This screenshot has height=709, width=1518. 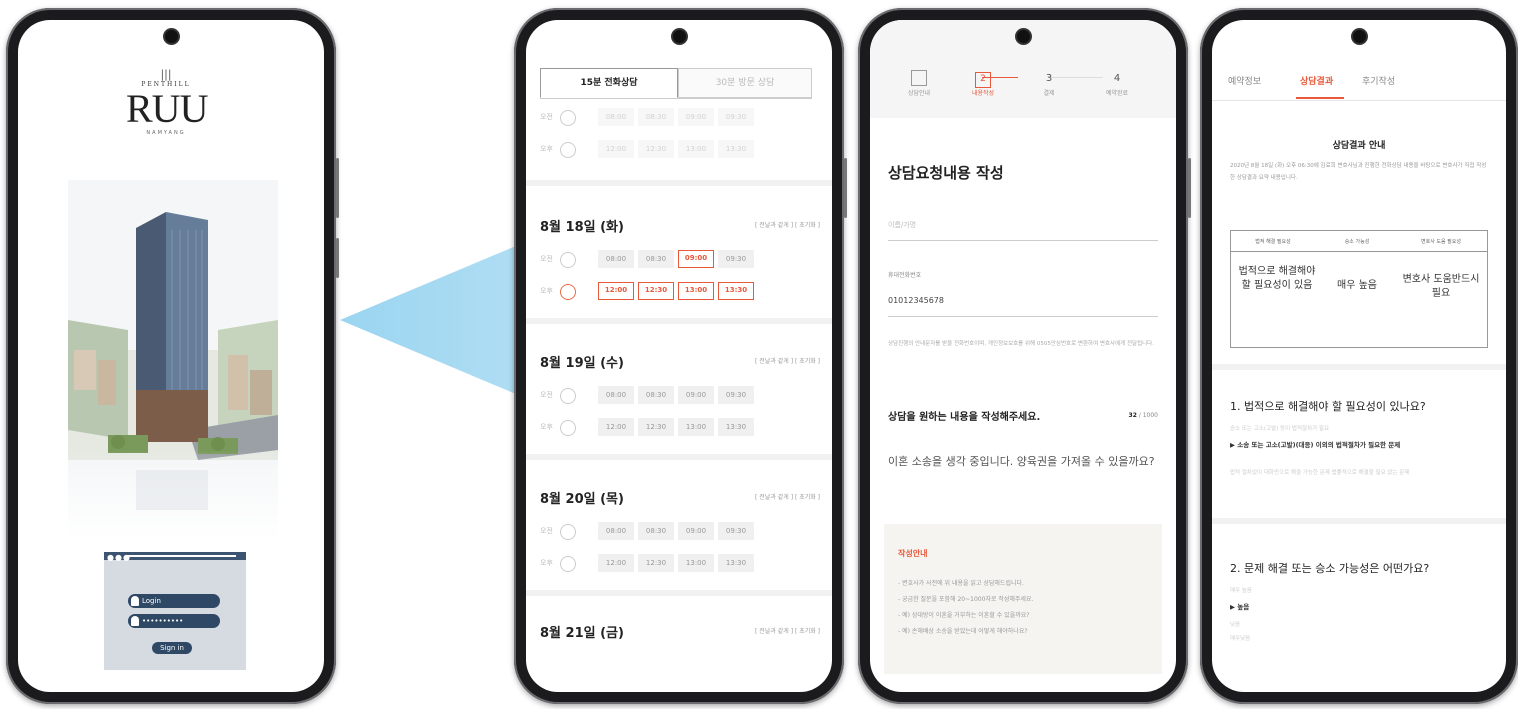 I want to click on step-4: 4 예약완료, so click(x=1117, y=83).